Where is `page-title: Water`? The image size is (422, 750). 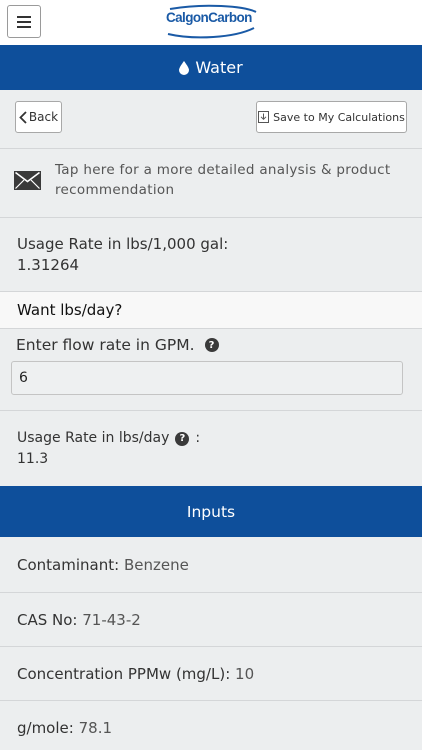
page-title: Water is located at coordinates (219, 67).